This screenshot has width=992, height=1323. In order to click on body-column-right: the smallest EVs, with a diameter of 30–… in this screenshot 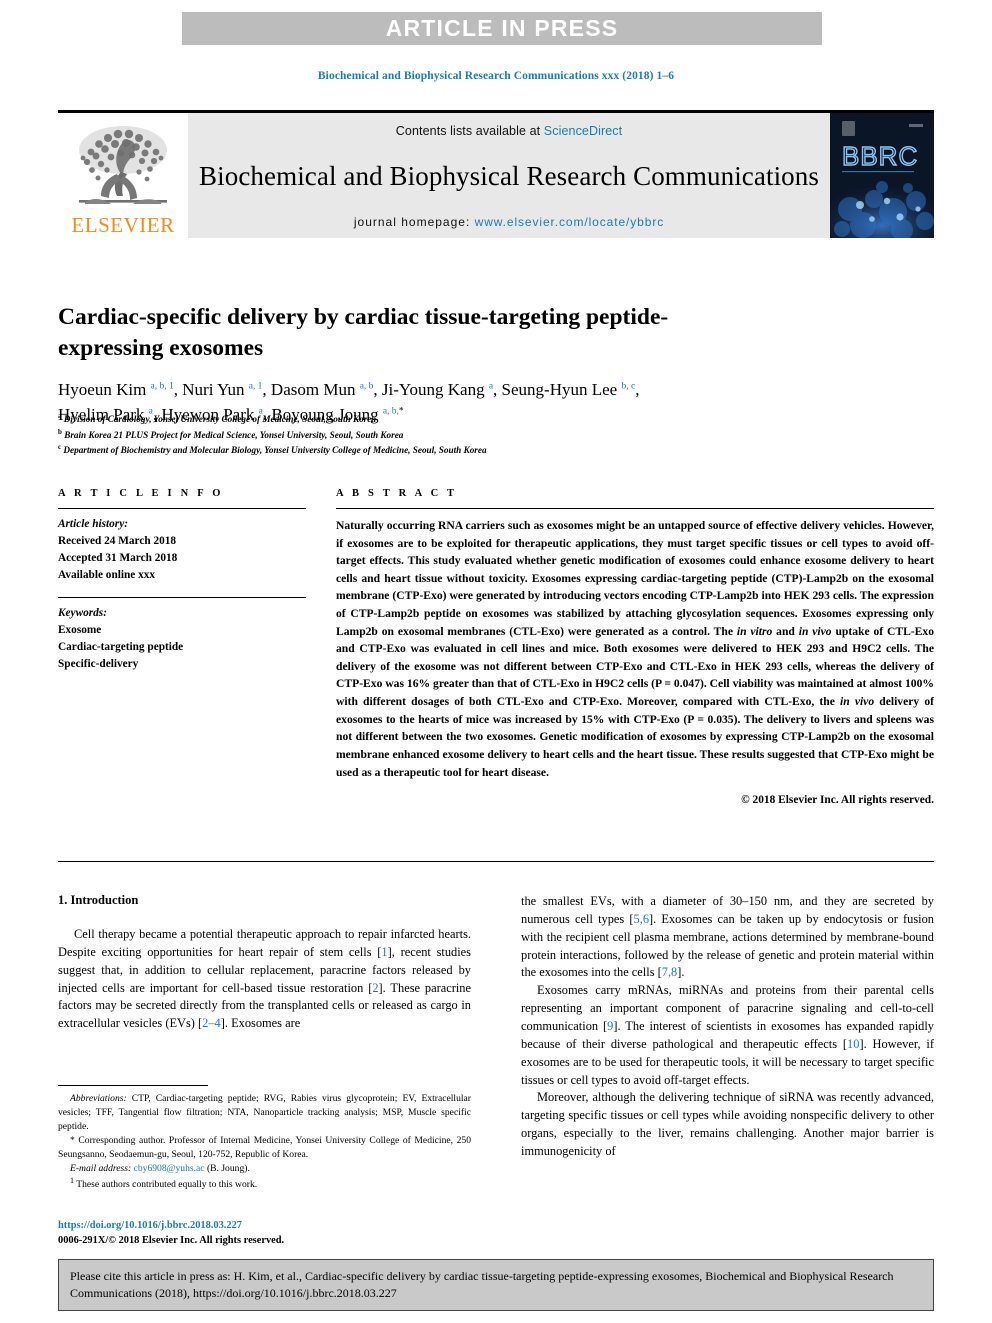, I will do `click(727, 1027)`.